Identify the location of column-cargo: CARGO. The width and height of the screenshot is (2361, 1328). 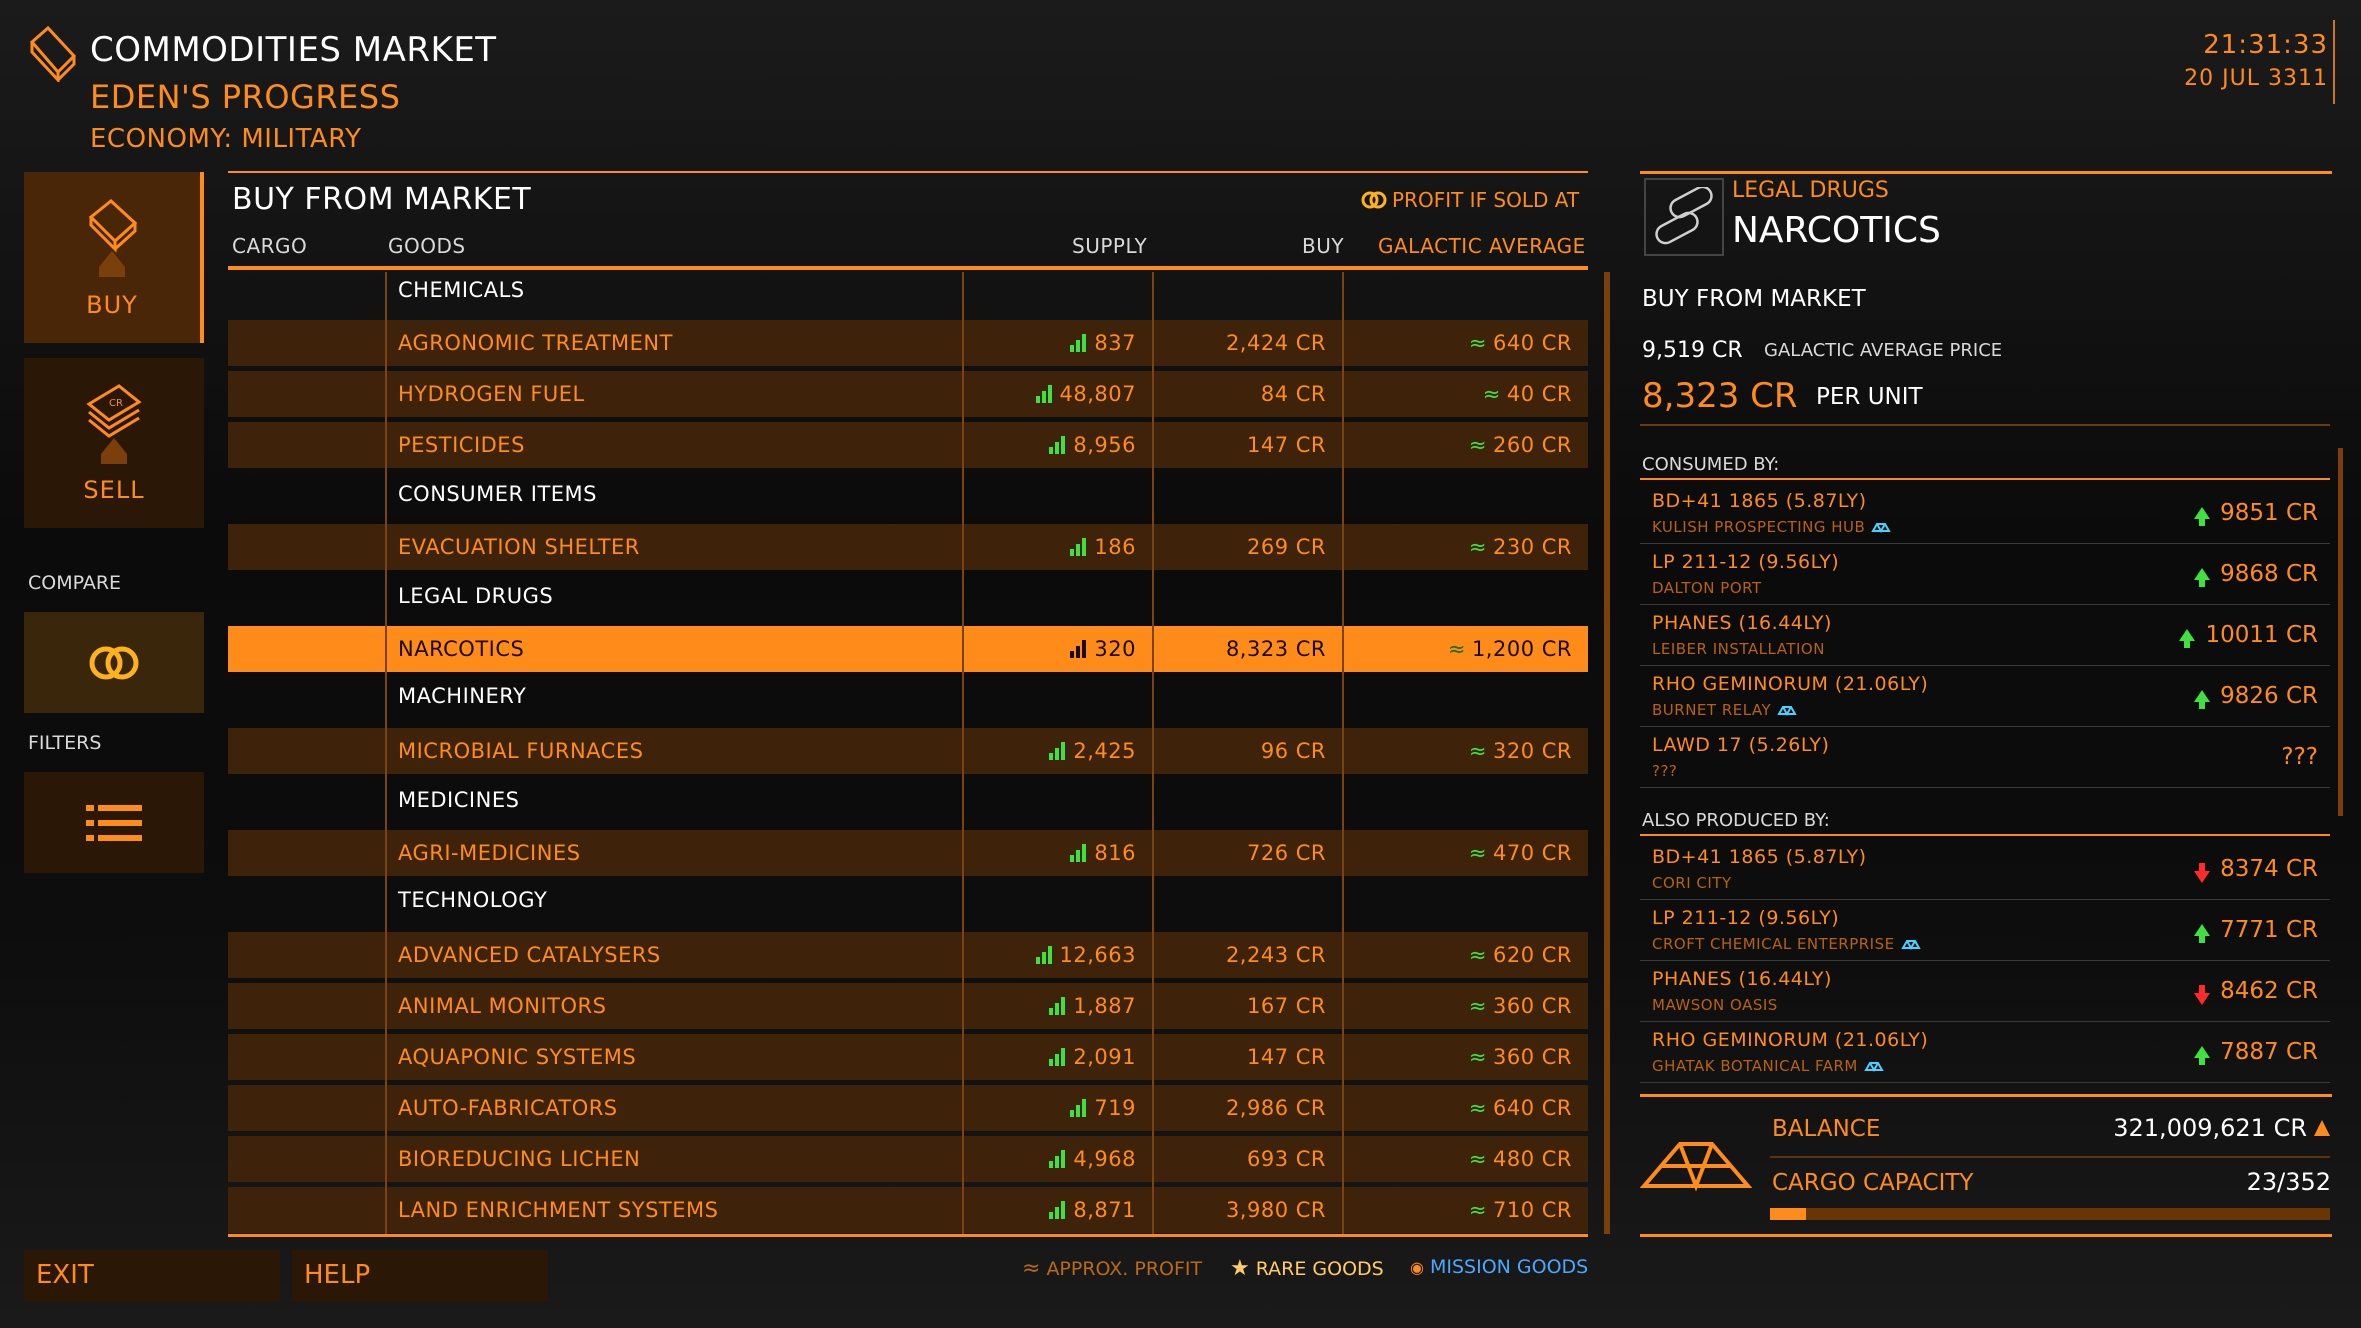
(269, 246).